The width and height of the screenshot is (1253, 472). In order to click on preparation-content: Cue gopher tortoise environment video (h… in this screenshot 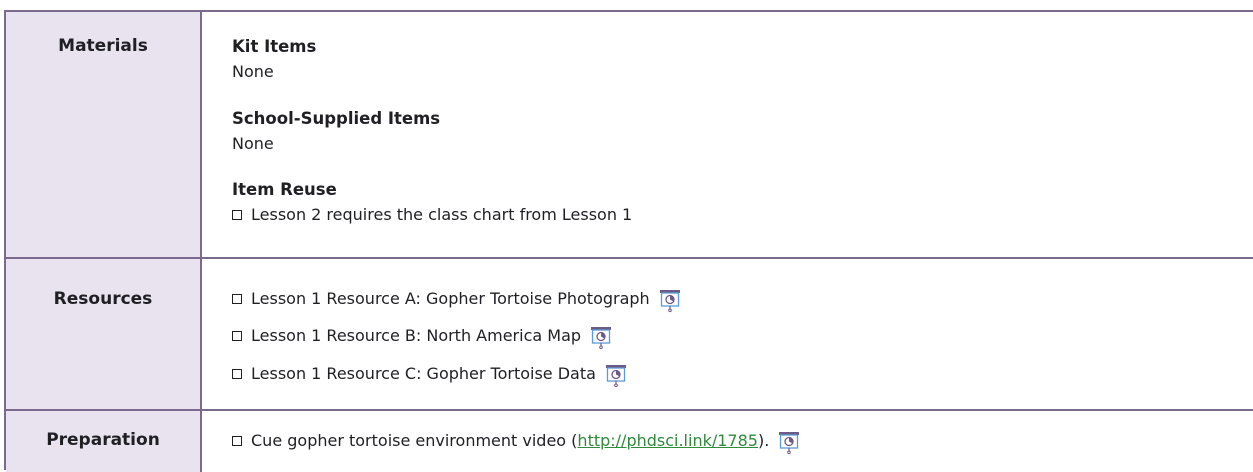, I will do `click(727, 441)`.